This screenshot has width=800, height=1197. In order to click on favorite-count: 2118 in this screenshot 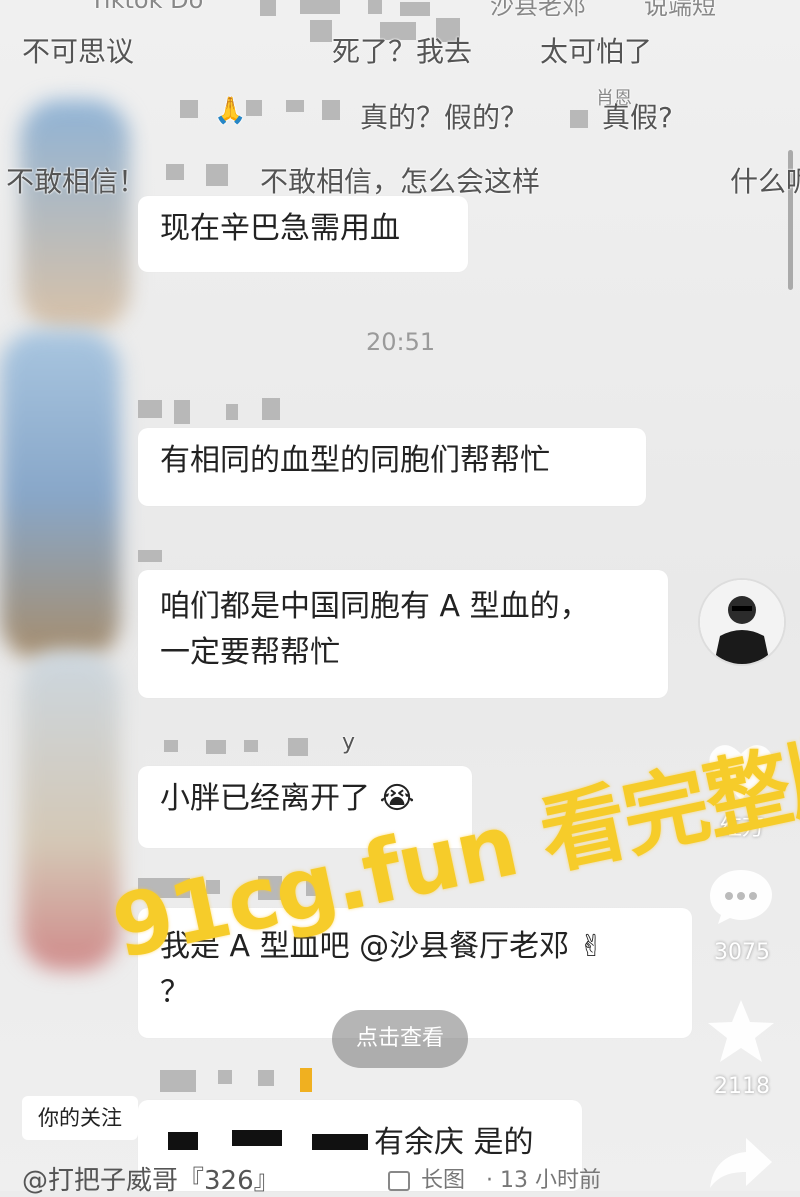, I will do `click(742, 1086)`.